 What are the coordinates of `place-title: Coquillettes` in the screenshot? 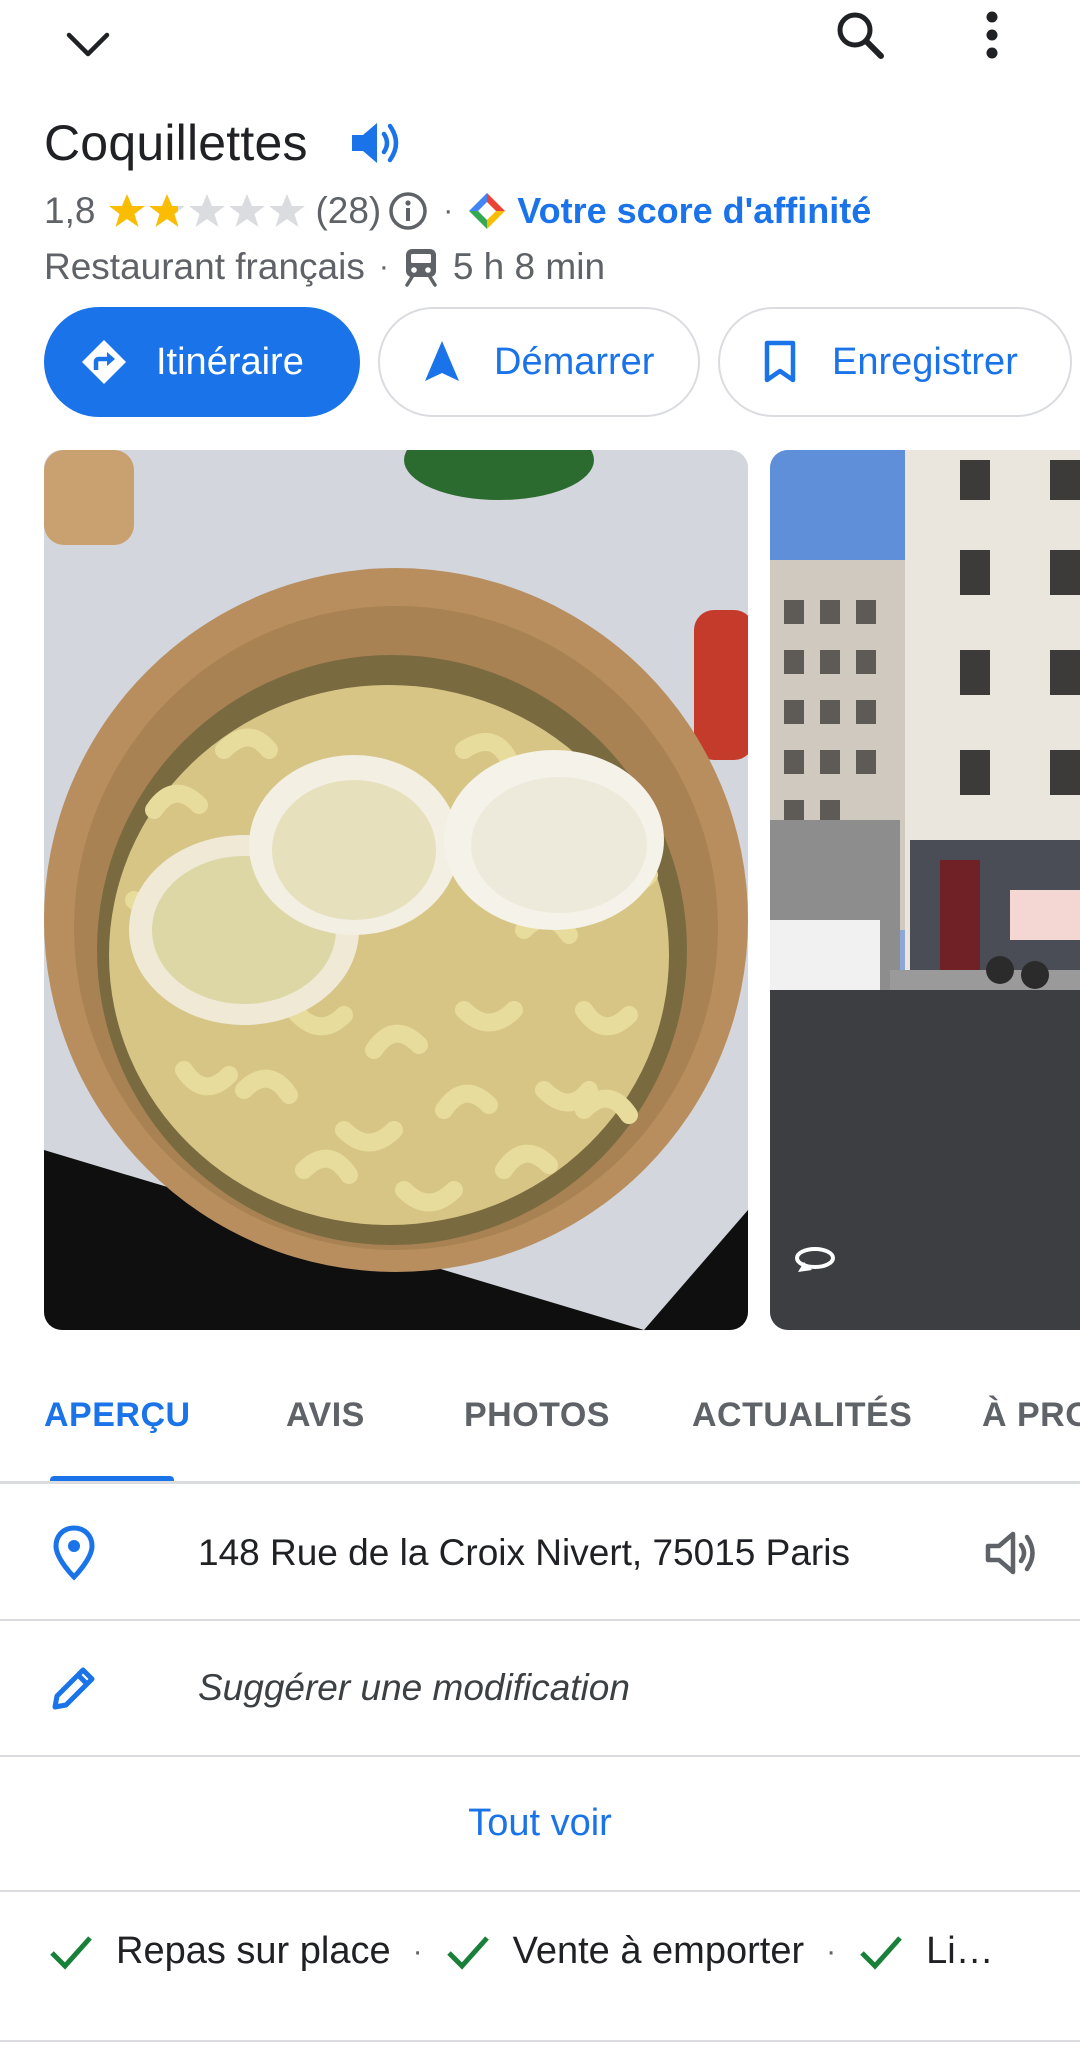 It's located at (176, 143).